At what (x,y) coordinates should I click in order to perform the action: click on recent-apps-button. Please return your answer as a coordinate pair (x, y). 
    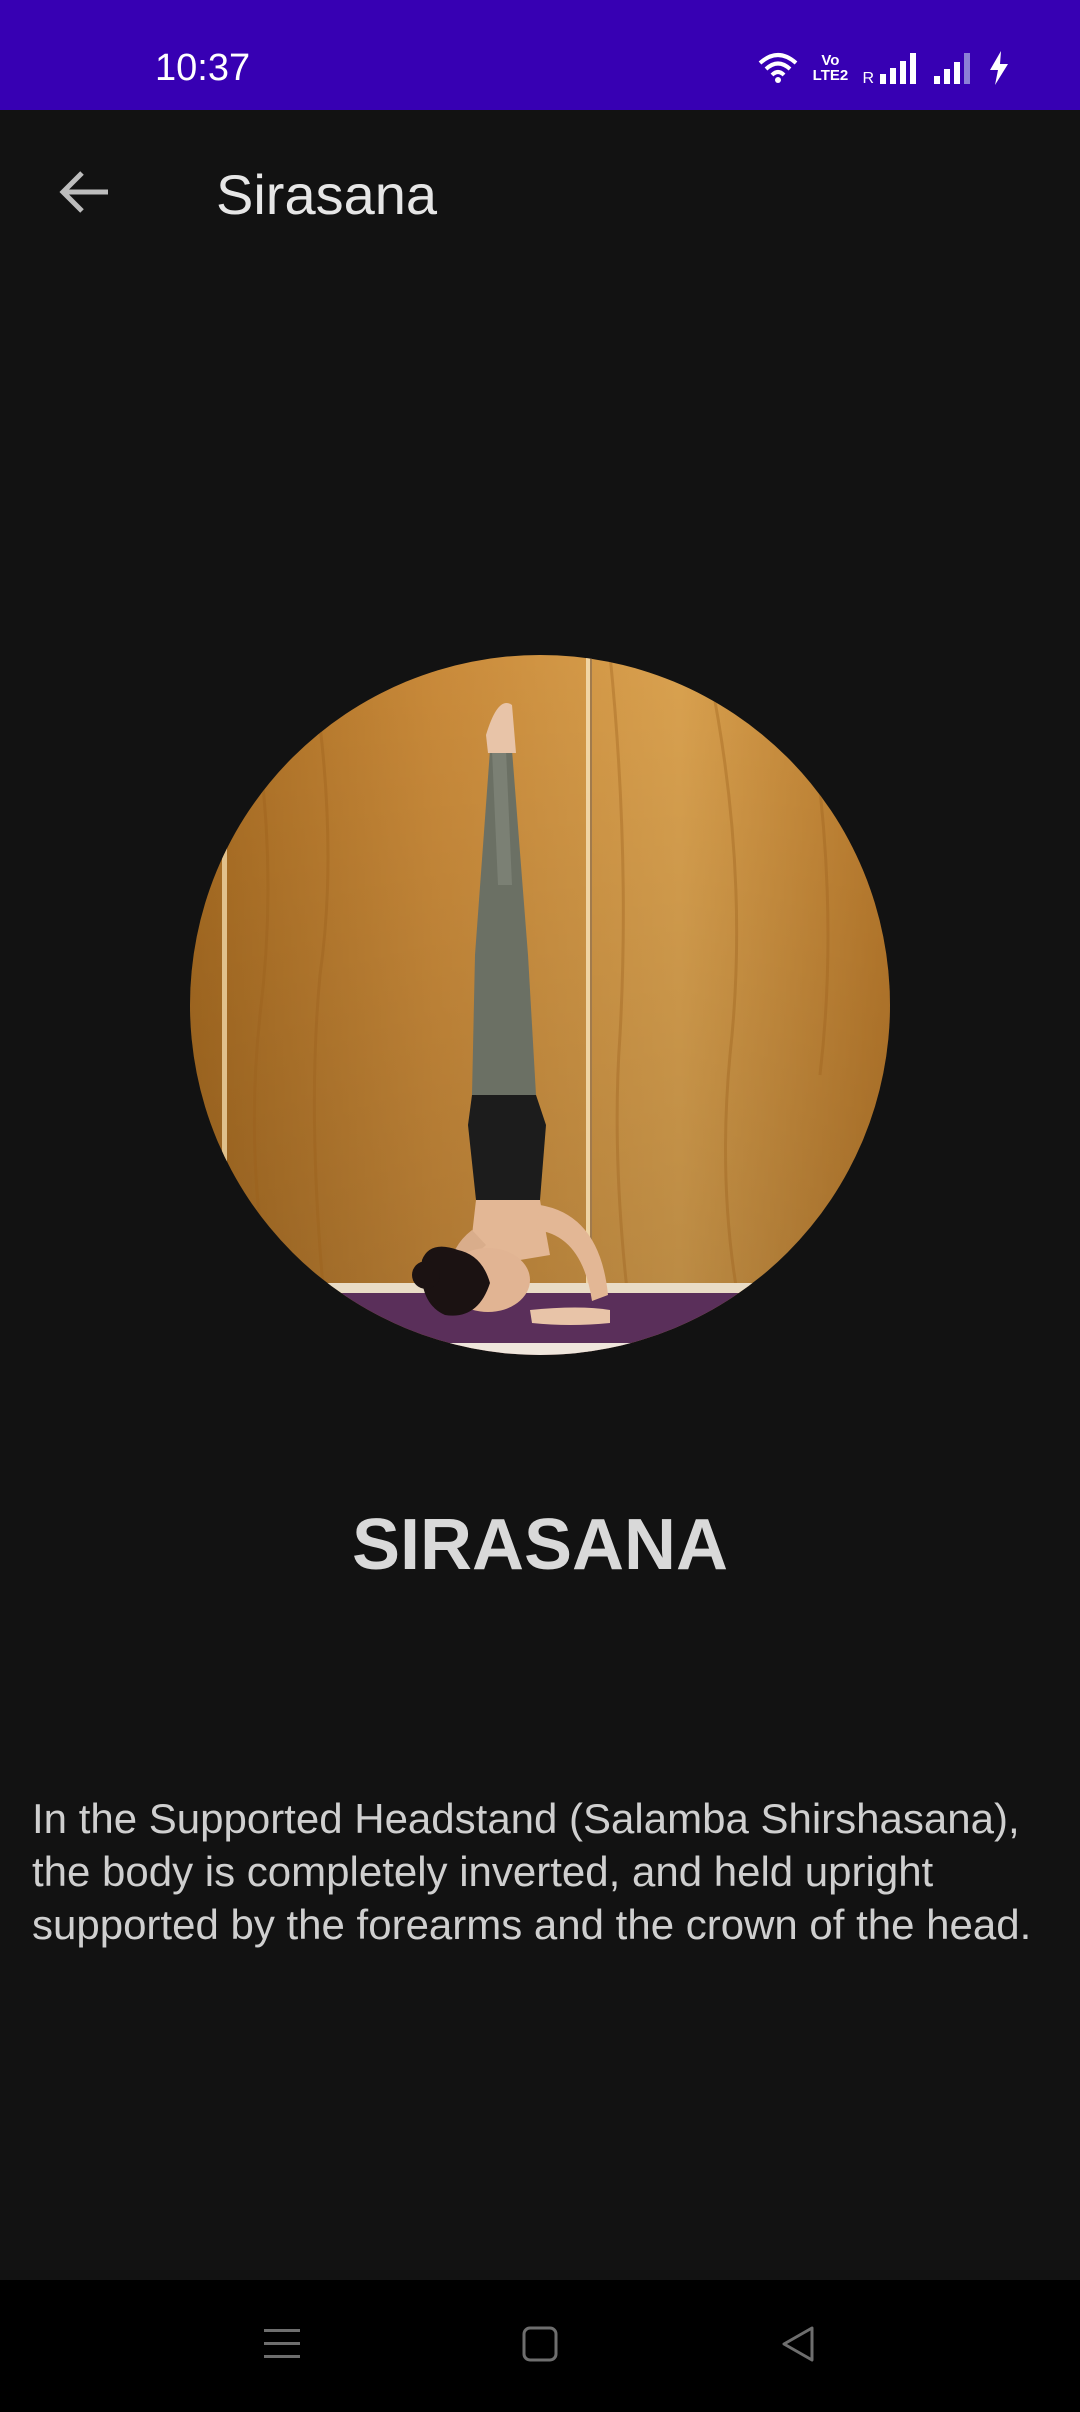
    Looking at the image, I should click on (282, 2346).